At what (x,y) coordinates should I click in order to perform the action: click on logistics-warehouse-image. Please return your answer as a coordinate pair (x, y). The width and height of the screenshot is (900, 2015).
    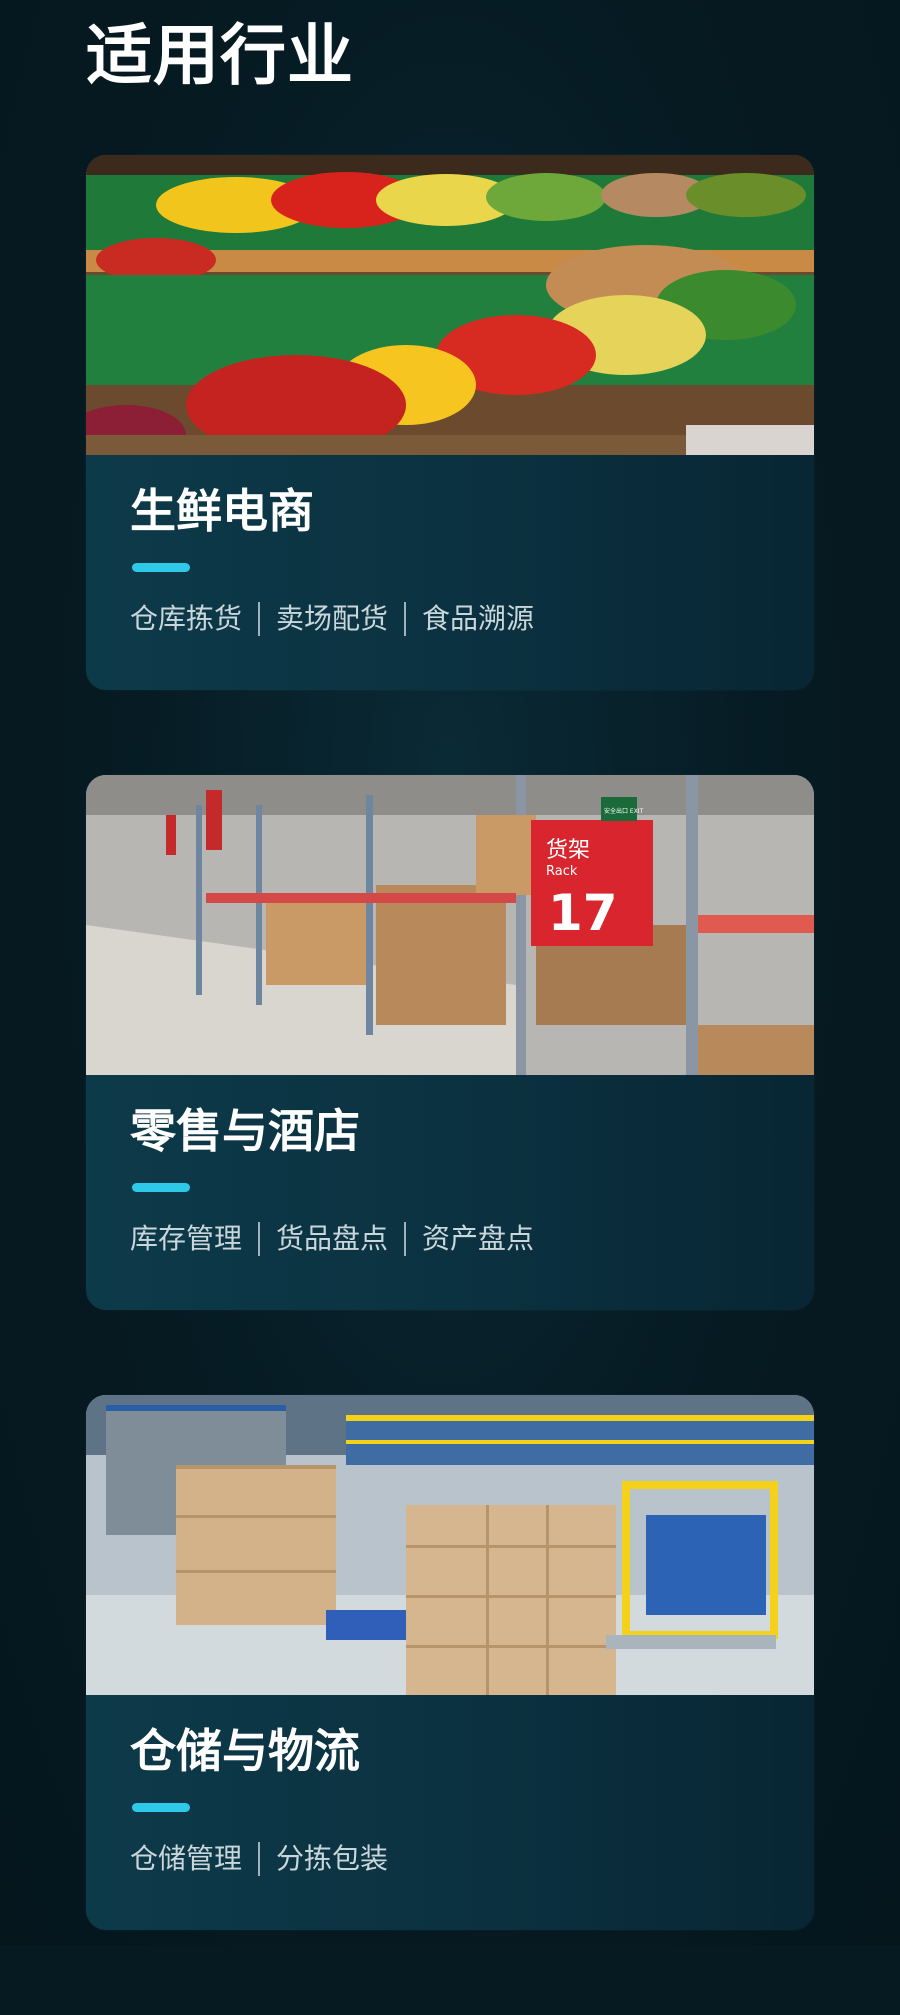
    Looking at the image, I should click on (450, 1545).